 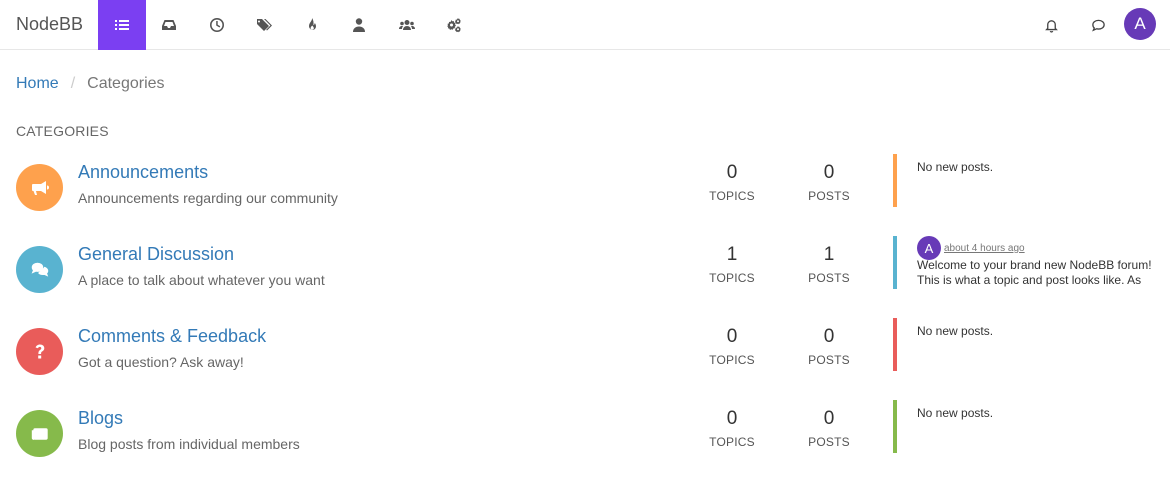 I want to click on posts-count: 1 POSTS, so click(x=829, y=264).